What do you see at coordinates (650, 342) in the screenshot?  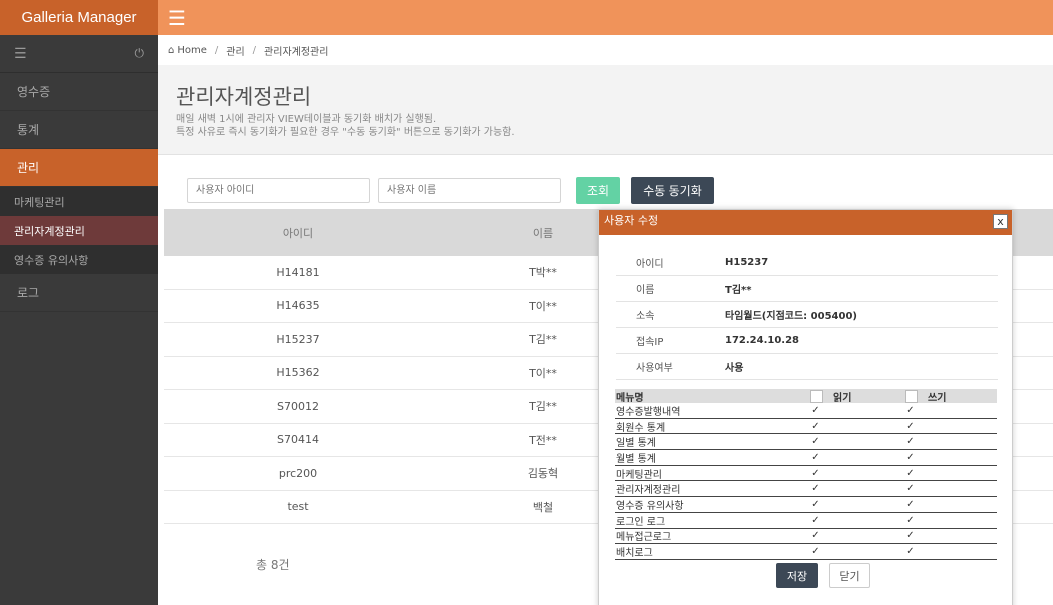 I see `info-label: 접속IP` at bounding box center [650, 342].